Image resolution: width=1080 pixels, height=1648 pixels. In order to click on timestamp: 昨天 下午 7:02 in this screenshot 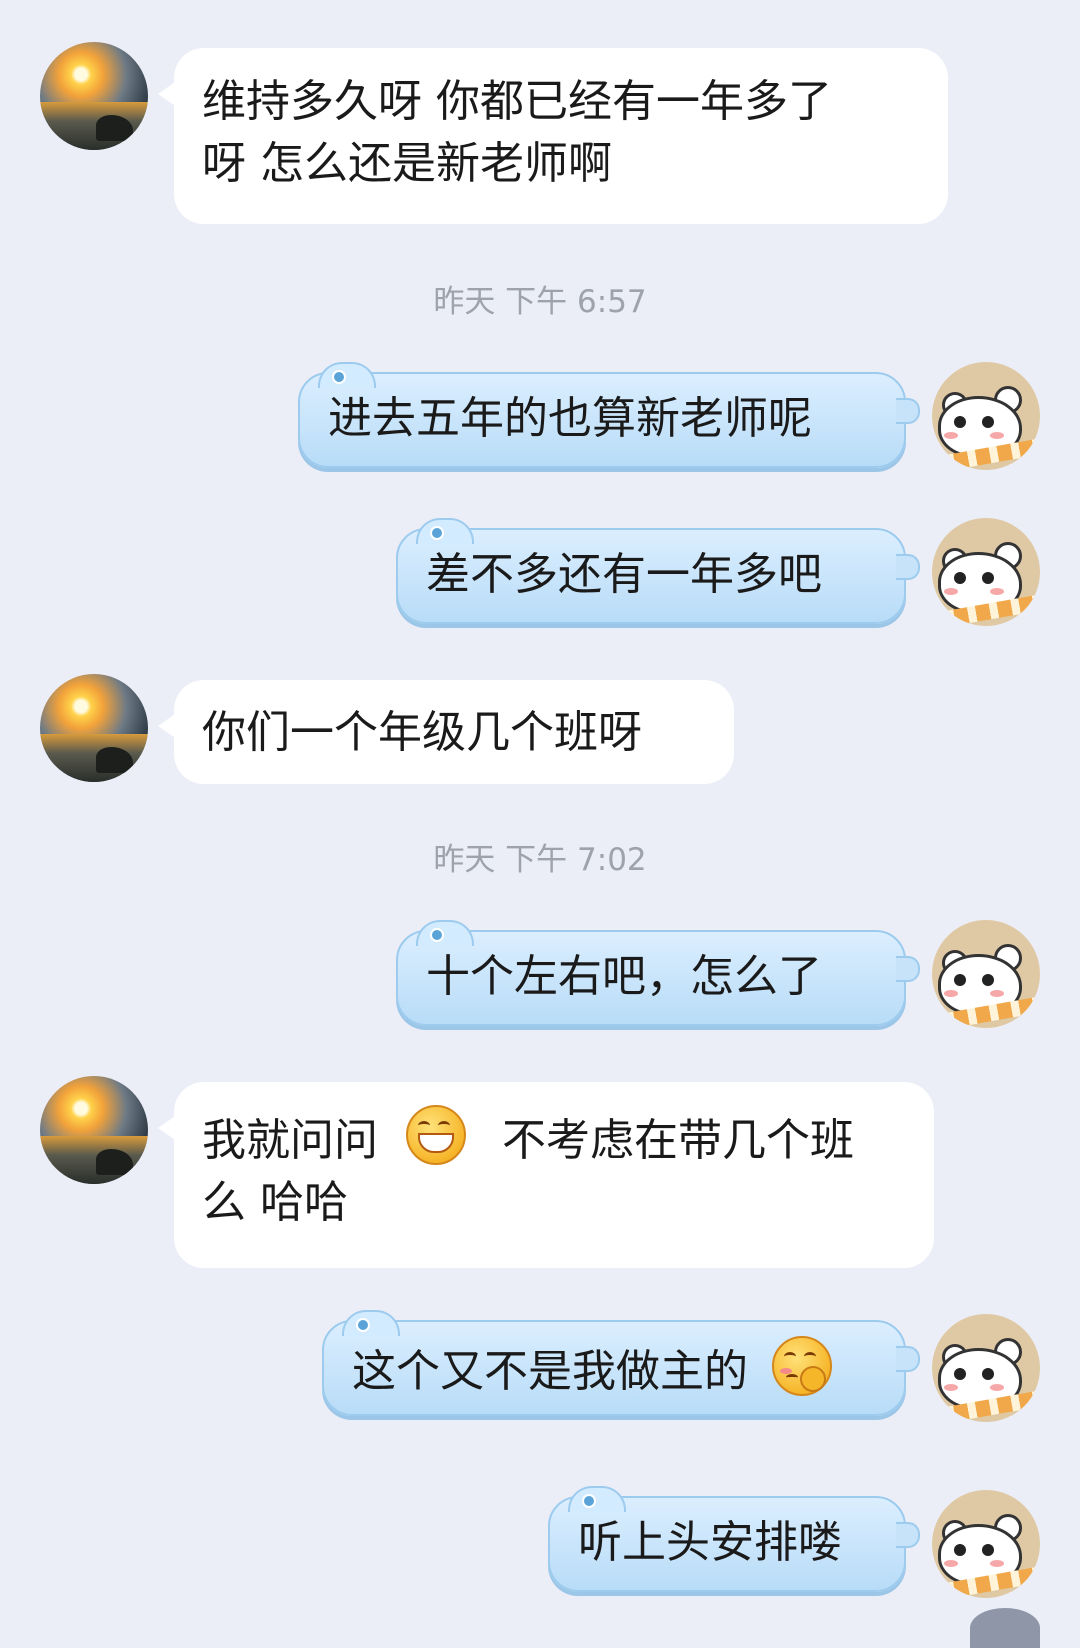, I will do `click(540, 860)`.